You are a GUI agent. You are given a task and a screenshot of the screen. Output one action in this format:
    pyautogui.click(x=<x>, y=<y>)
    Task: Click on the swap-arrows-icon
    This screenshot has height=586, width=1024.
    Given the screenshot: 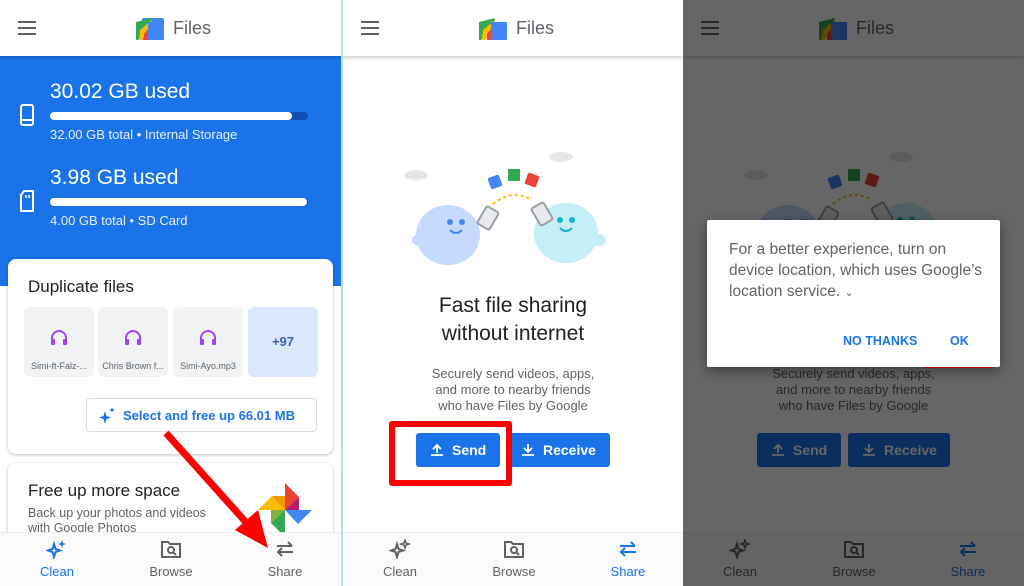 What is the action you would take?
    pyautogui.click(x=627, y=549)
    